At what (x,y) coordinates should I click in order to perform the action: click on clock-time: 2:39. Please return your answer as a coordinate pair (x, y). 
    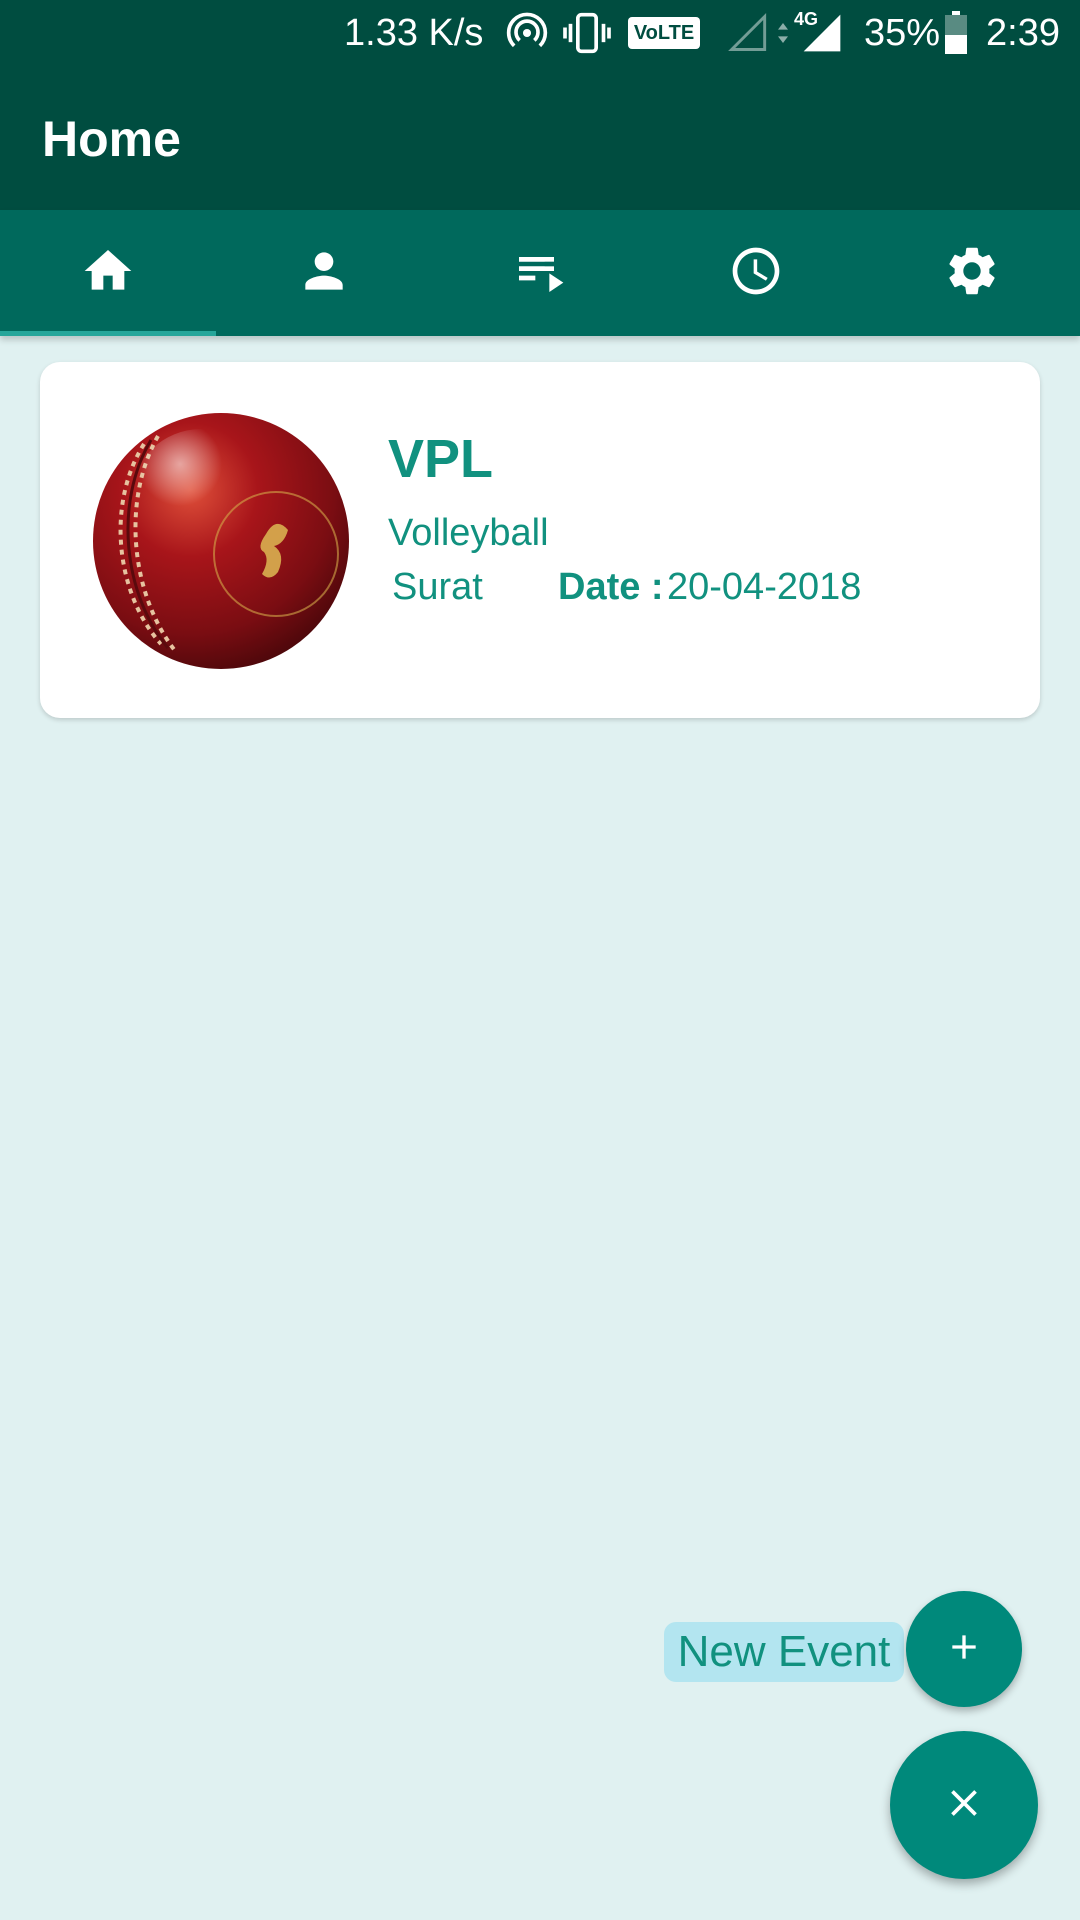
    Looking at the image, I should click on (1023, 32).